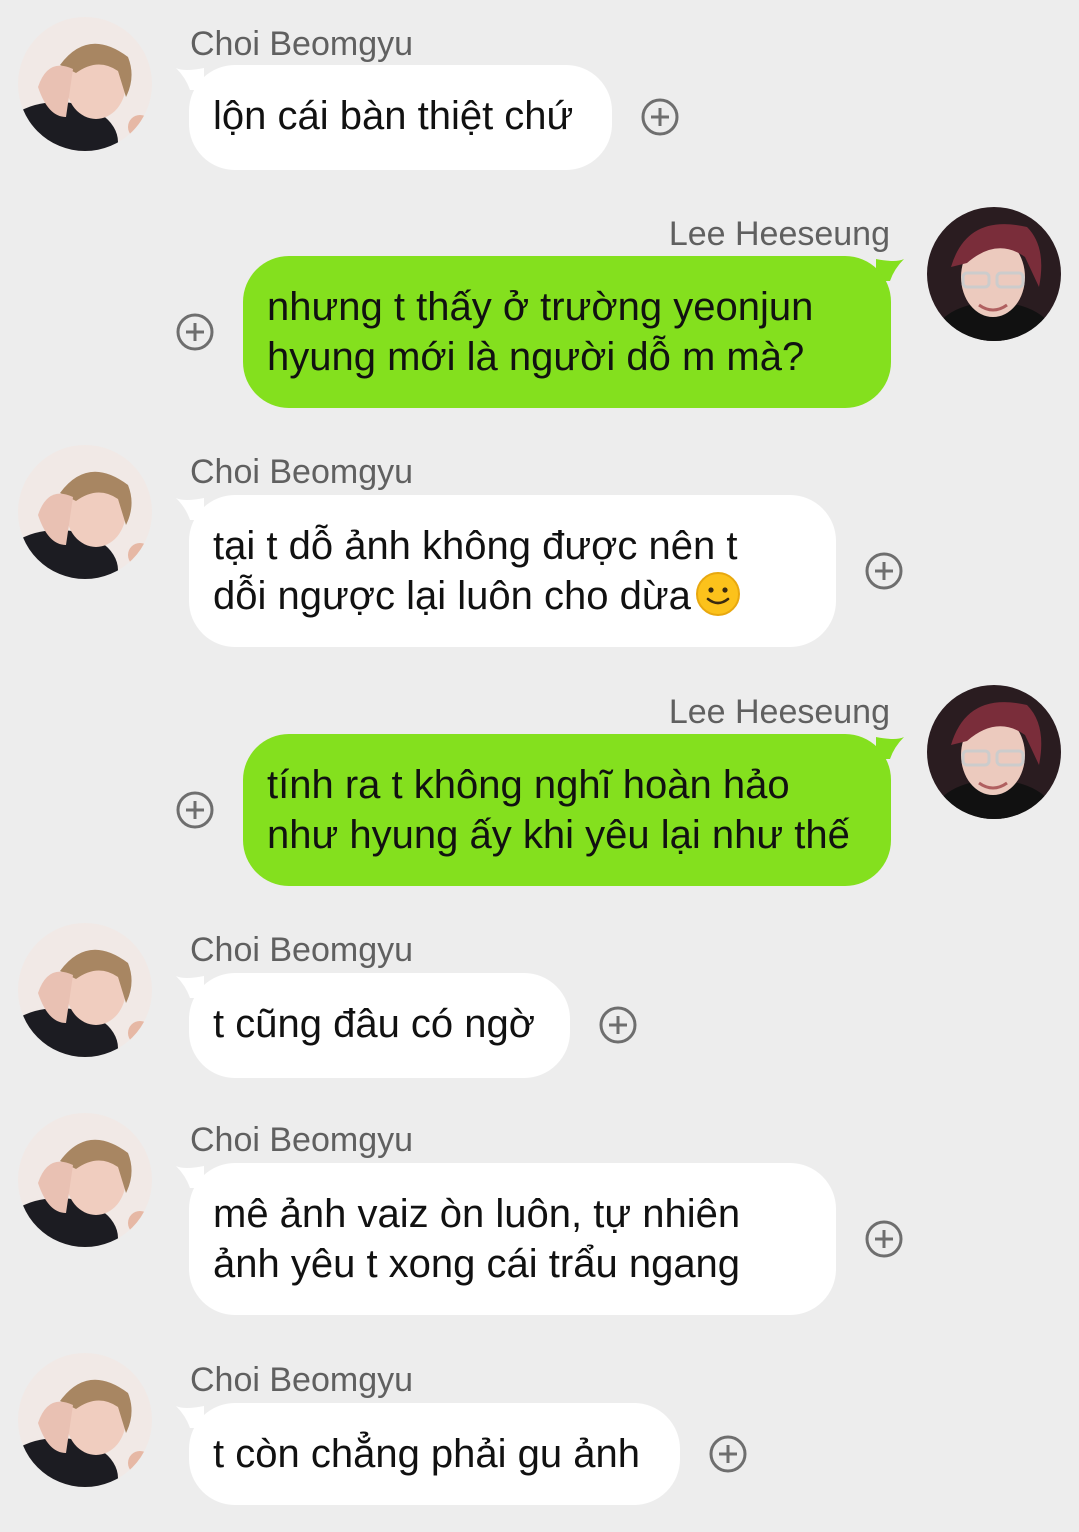 The width and height of the screenshot is (1079, 1532). I want to click on message-bubble: lộn cái bàn thiệt chứ, so click(400, 117).